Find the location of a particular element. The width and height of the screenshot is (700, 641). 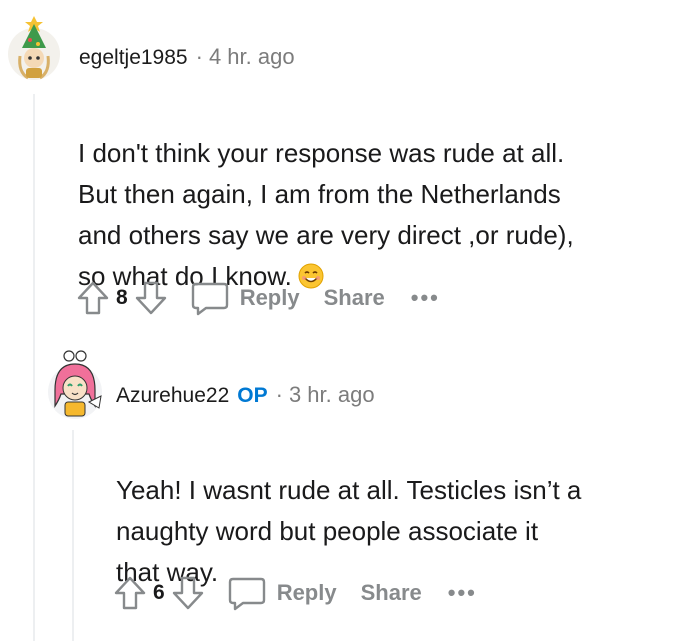

timestamp: 3 hr. ago is located at coordinates (332, 395).